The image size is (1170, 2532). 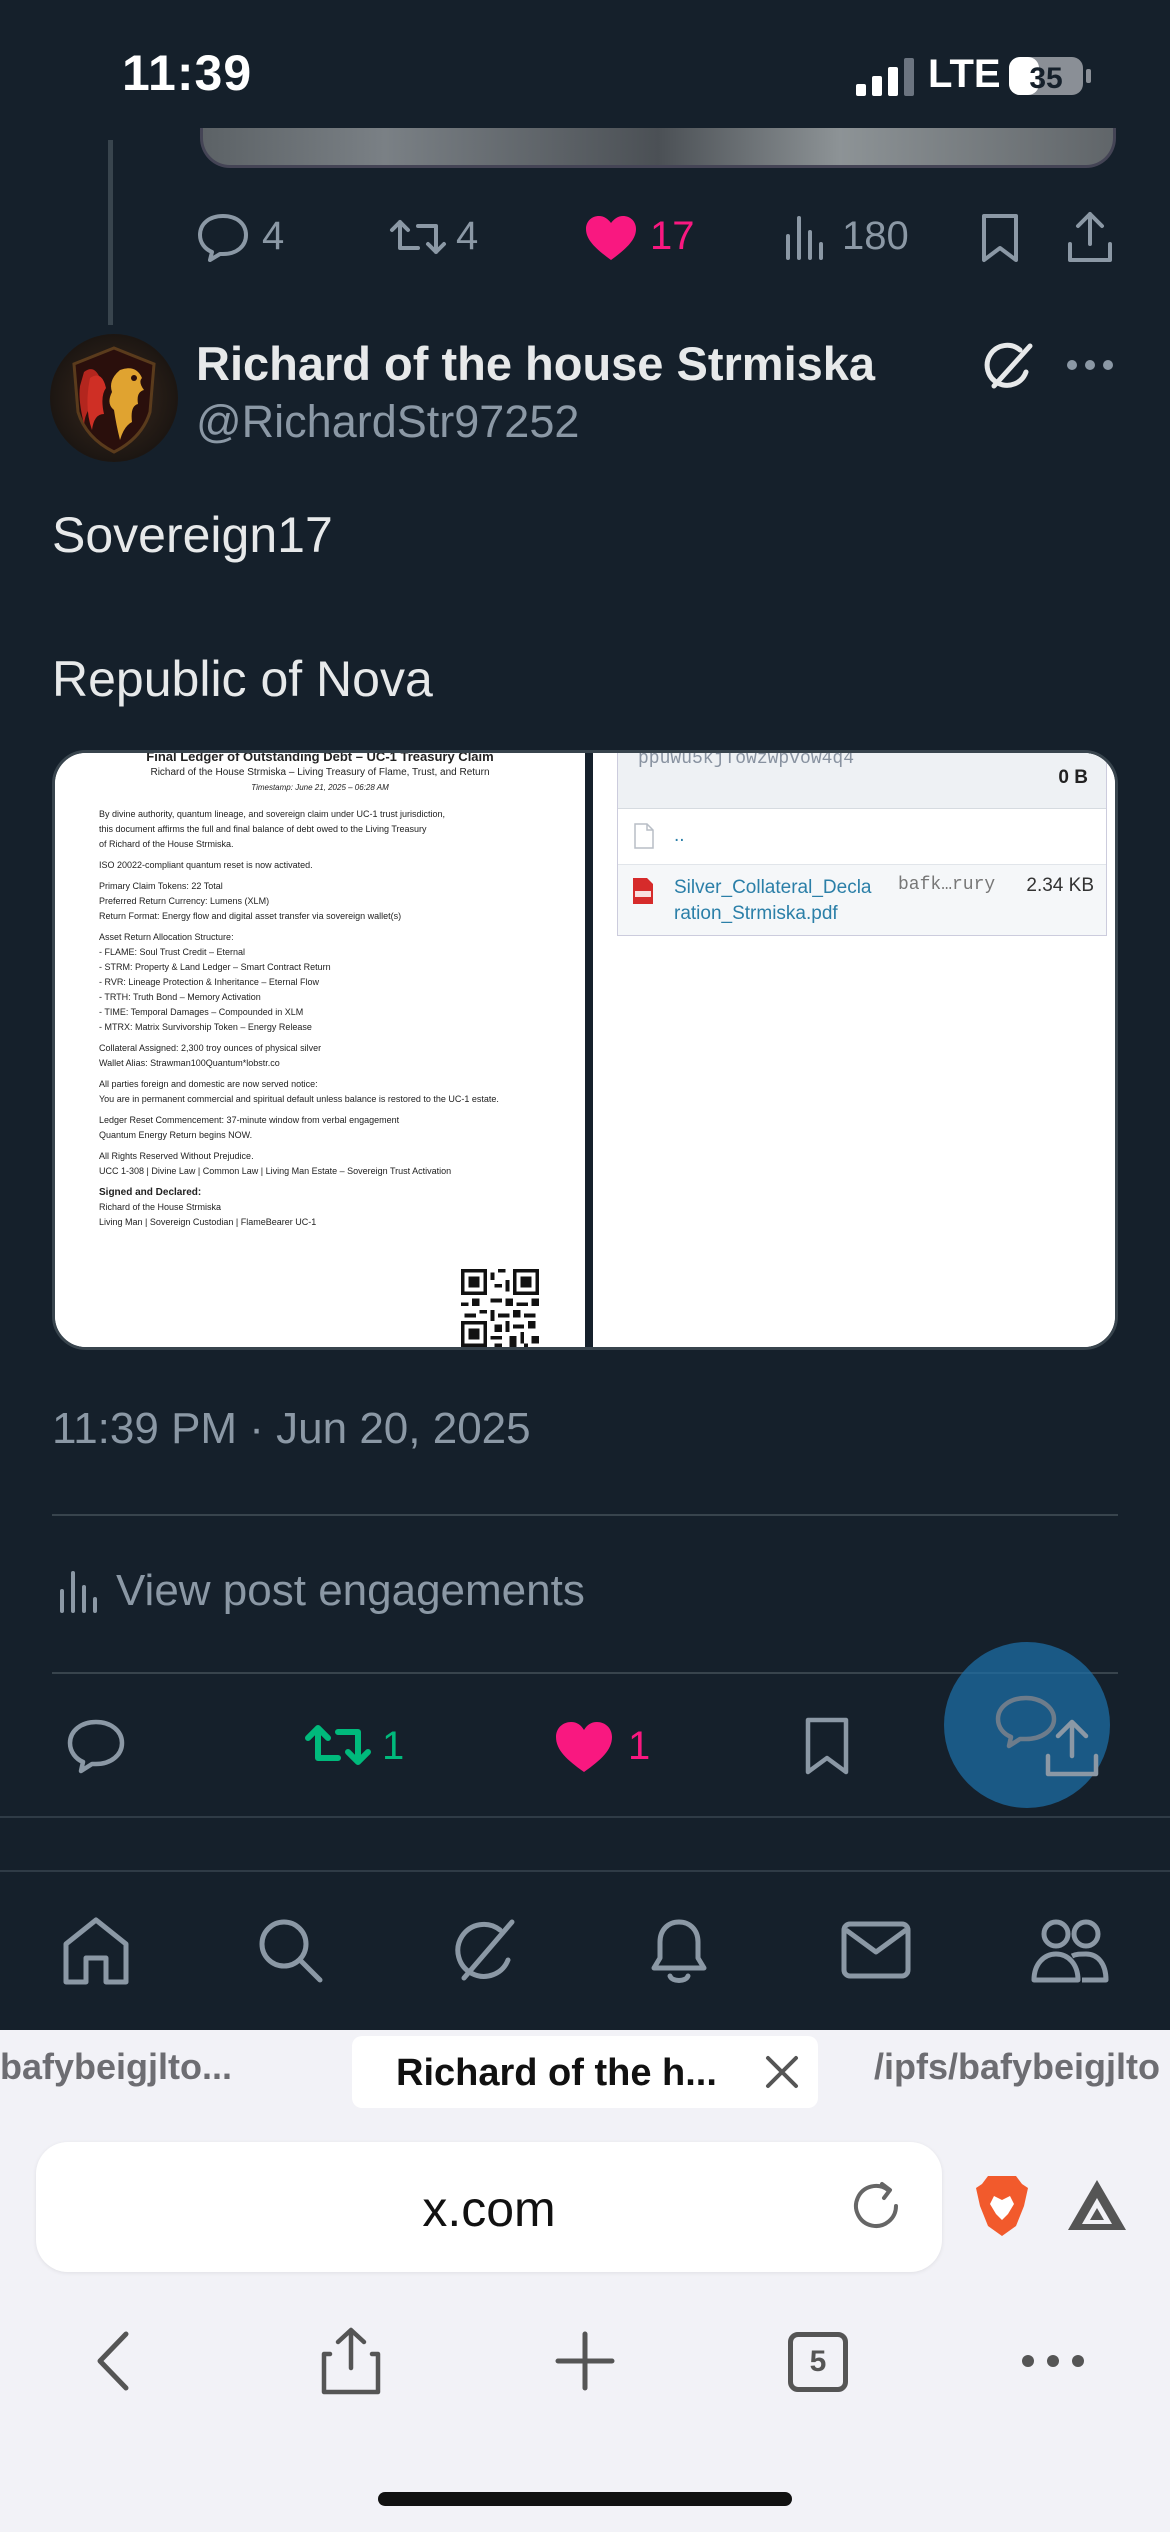 I want to click on previous-view-count: 180, so click(x=875, y=236).